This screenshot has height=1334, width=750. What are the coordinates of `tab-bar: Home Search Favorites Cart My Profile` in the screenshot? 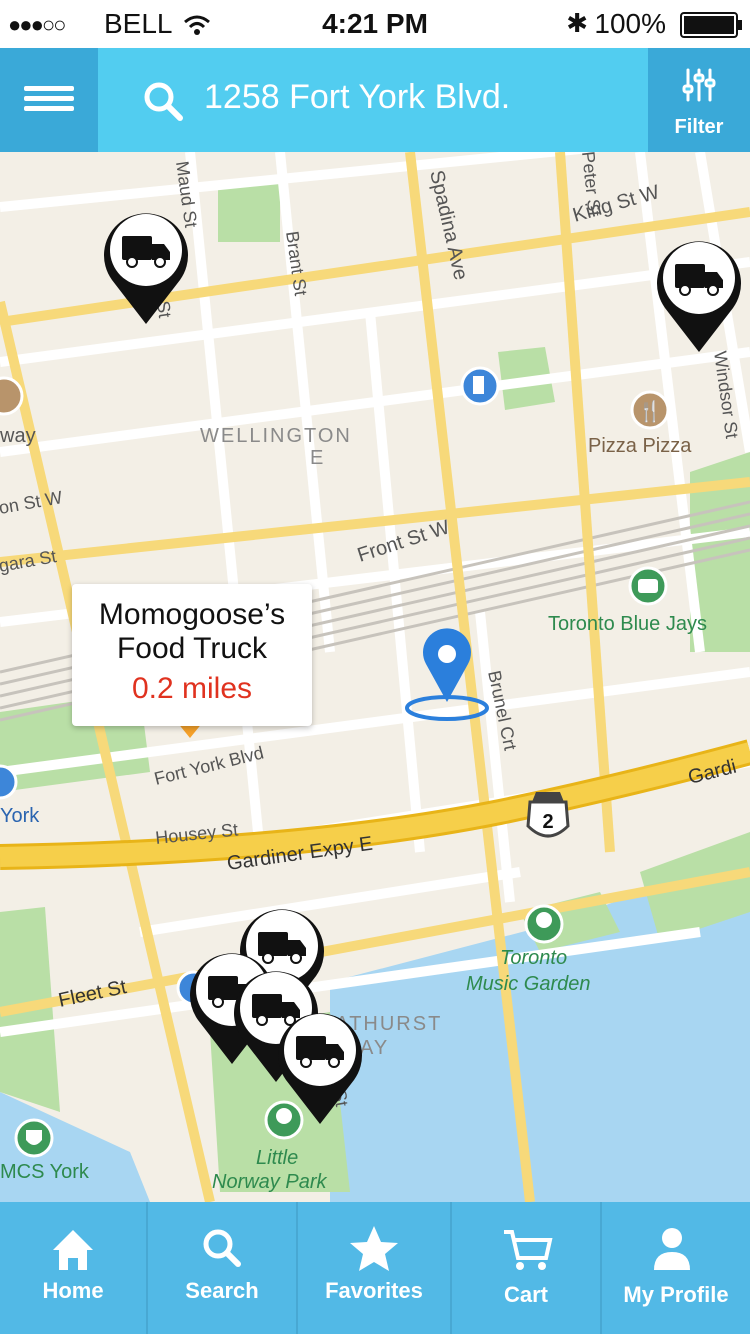 It's located at (375, 1268).